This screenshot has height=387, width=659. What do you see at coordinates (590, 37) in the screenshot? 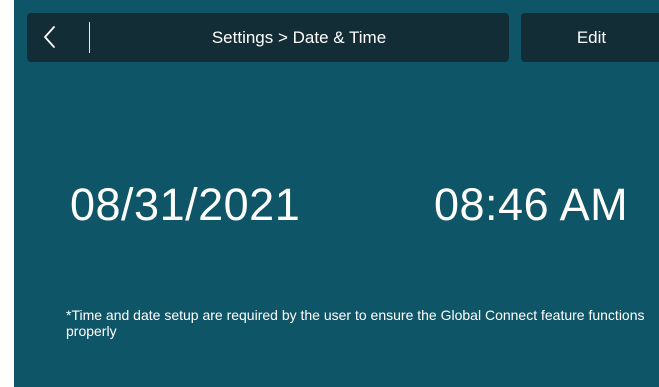
I see `edit-button: Edit` at bounding box center [590, 37].